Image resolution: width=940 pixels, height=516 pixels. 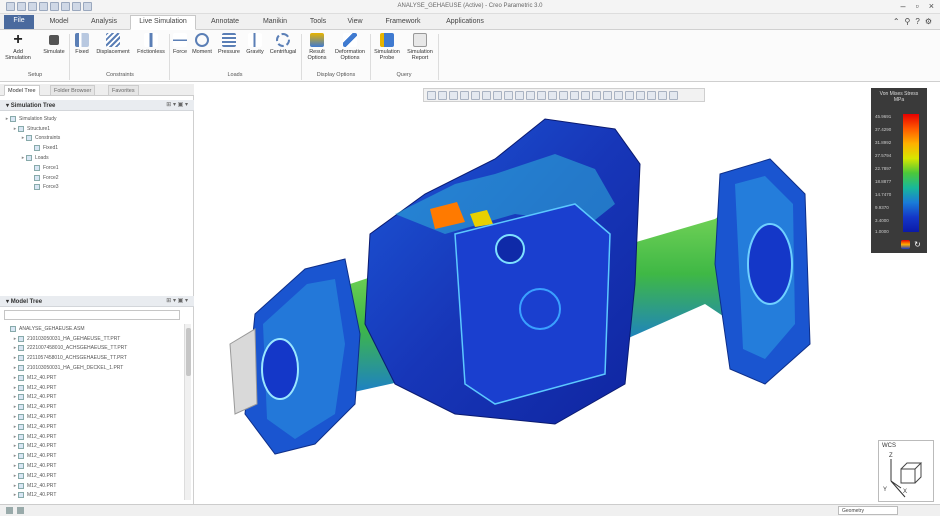 What do you see at coordinates (225, 22) in the screenshot?
I see `tab-annotate: Annotate` at bounding box center [225, 22].